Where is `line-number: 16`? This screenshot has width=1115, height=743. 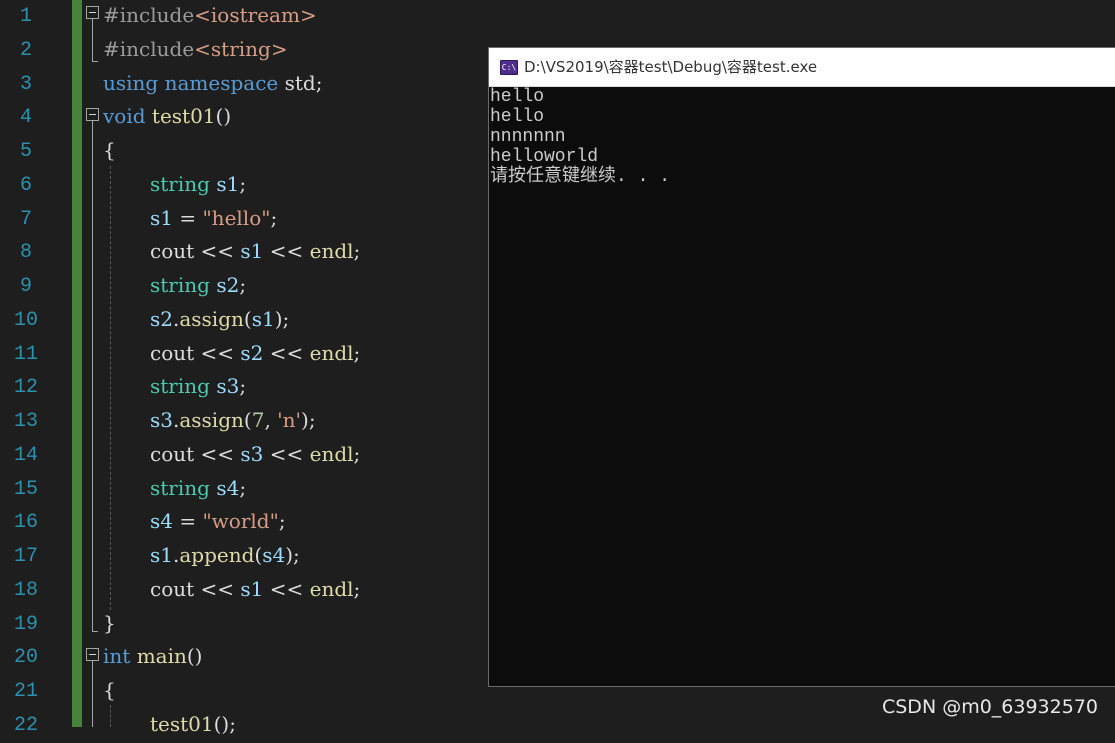 line-number: 16 is located at coordinates (25, 523).